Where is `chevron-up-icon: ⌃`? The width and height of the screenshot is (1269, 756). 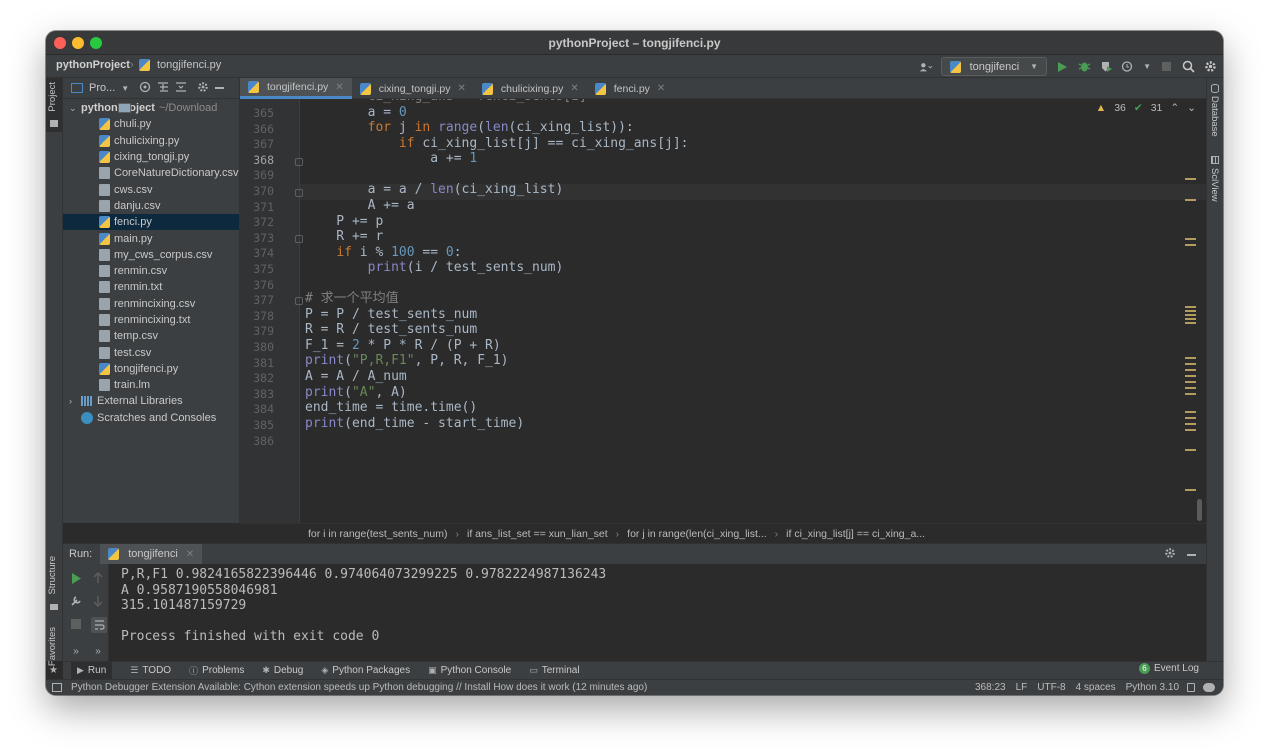 chevron-up-icon: ⌃ is located at coordinates (1174, 108).